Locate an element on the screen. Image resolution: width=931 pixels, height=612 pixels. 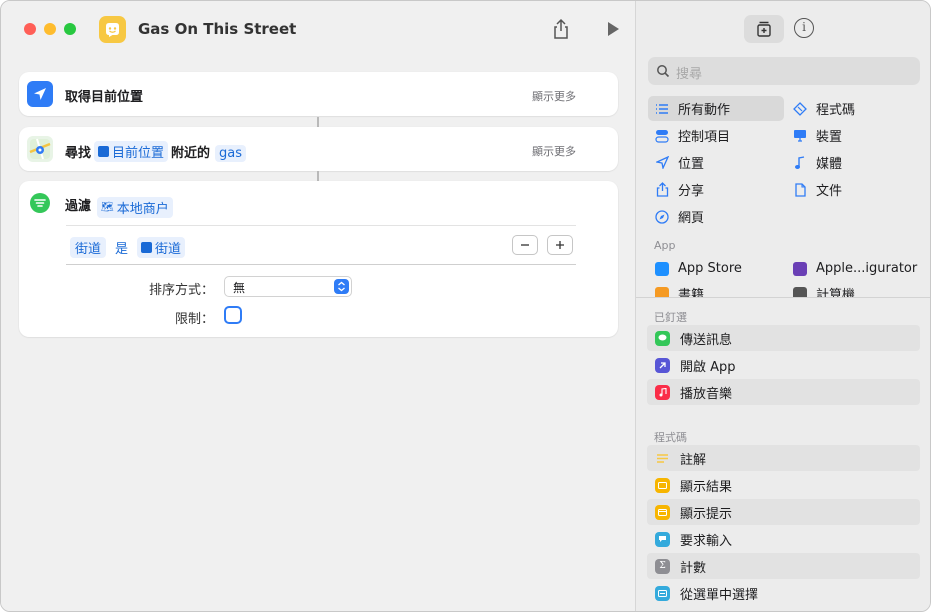
filter-condition: 街道 是 街道 is located at coordinates (128, 247).